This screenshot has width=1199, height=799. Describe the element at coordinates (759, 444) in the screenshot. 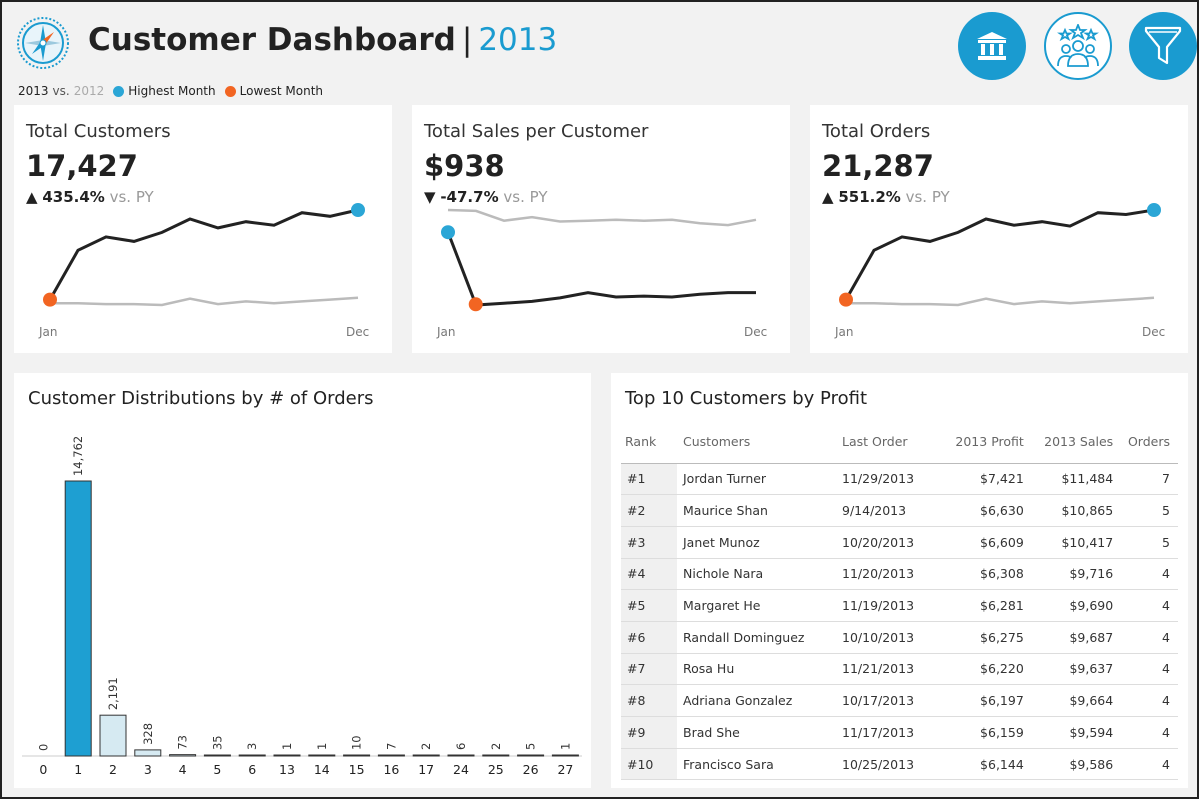

I see `column-header-customers: Customers` at that location.